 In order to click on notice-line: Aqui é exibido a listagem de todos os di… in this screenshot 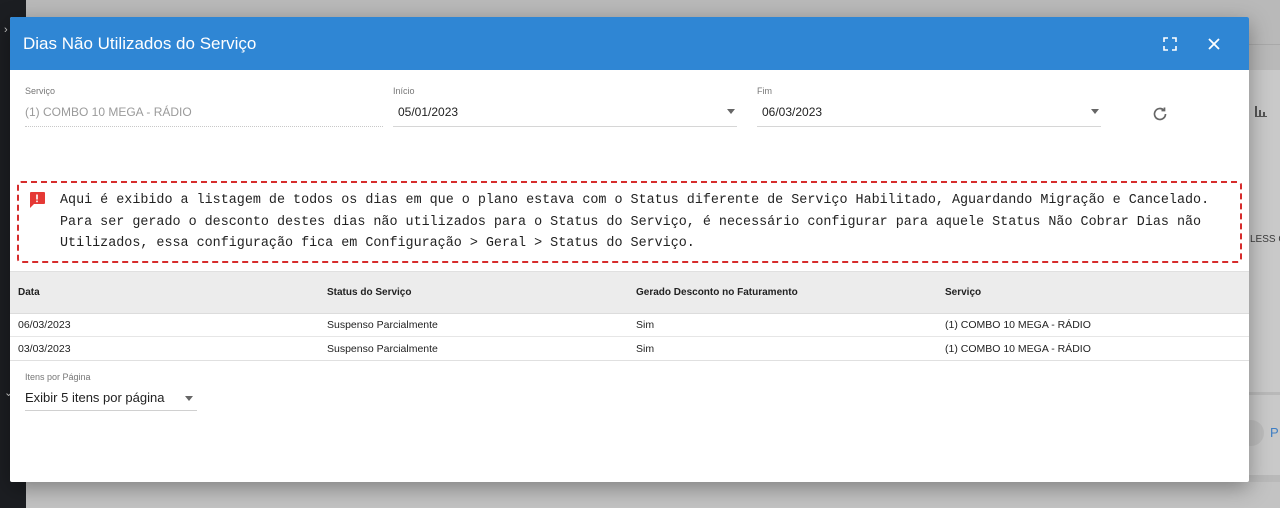, I will do `click(635, 200)`.